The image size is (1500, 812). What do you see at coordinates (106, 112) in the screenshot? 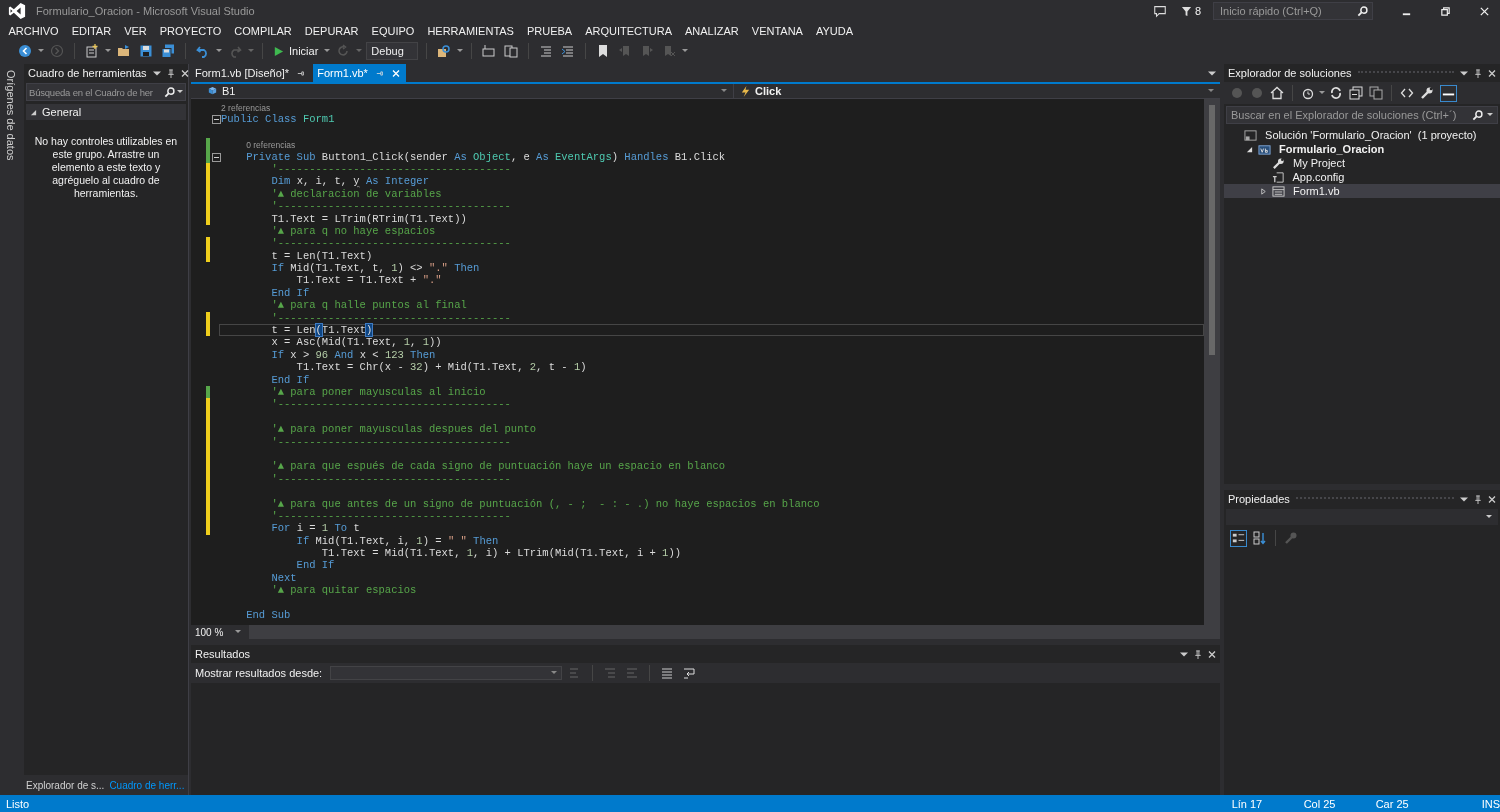
I see `toolbox-group: General` at bounding box center [106, 112].